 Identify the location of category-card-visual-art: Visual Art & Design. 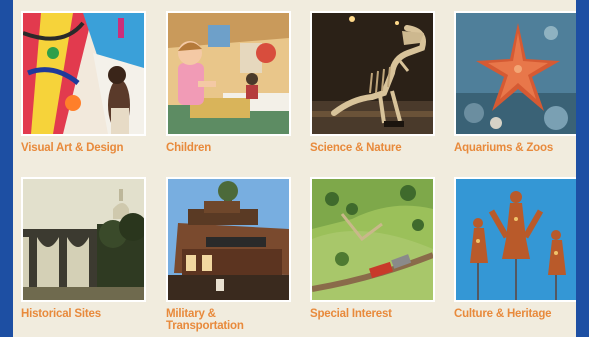
(83, 88).